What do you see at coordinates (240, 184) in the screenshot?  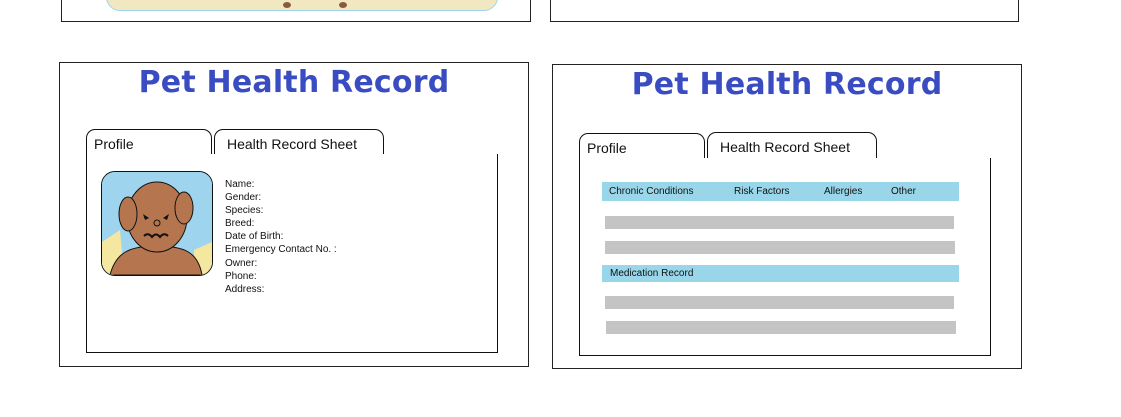 I see `profile-field-name: Name:` at bounding box center [240, 184].